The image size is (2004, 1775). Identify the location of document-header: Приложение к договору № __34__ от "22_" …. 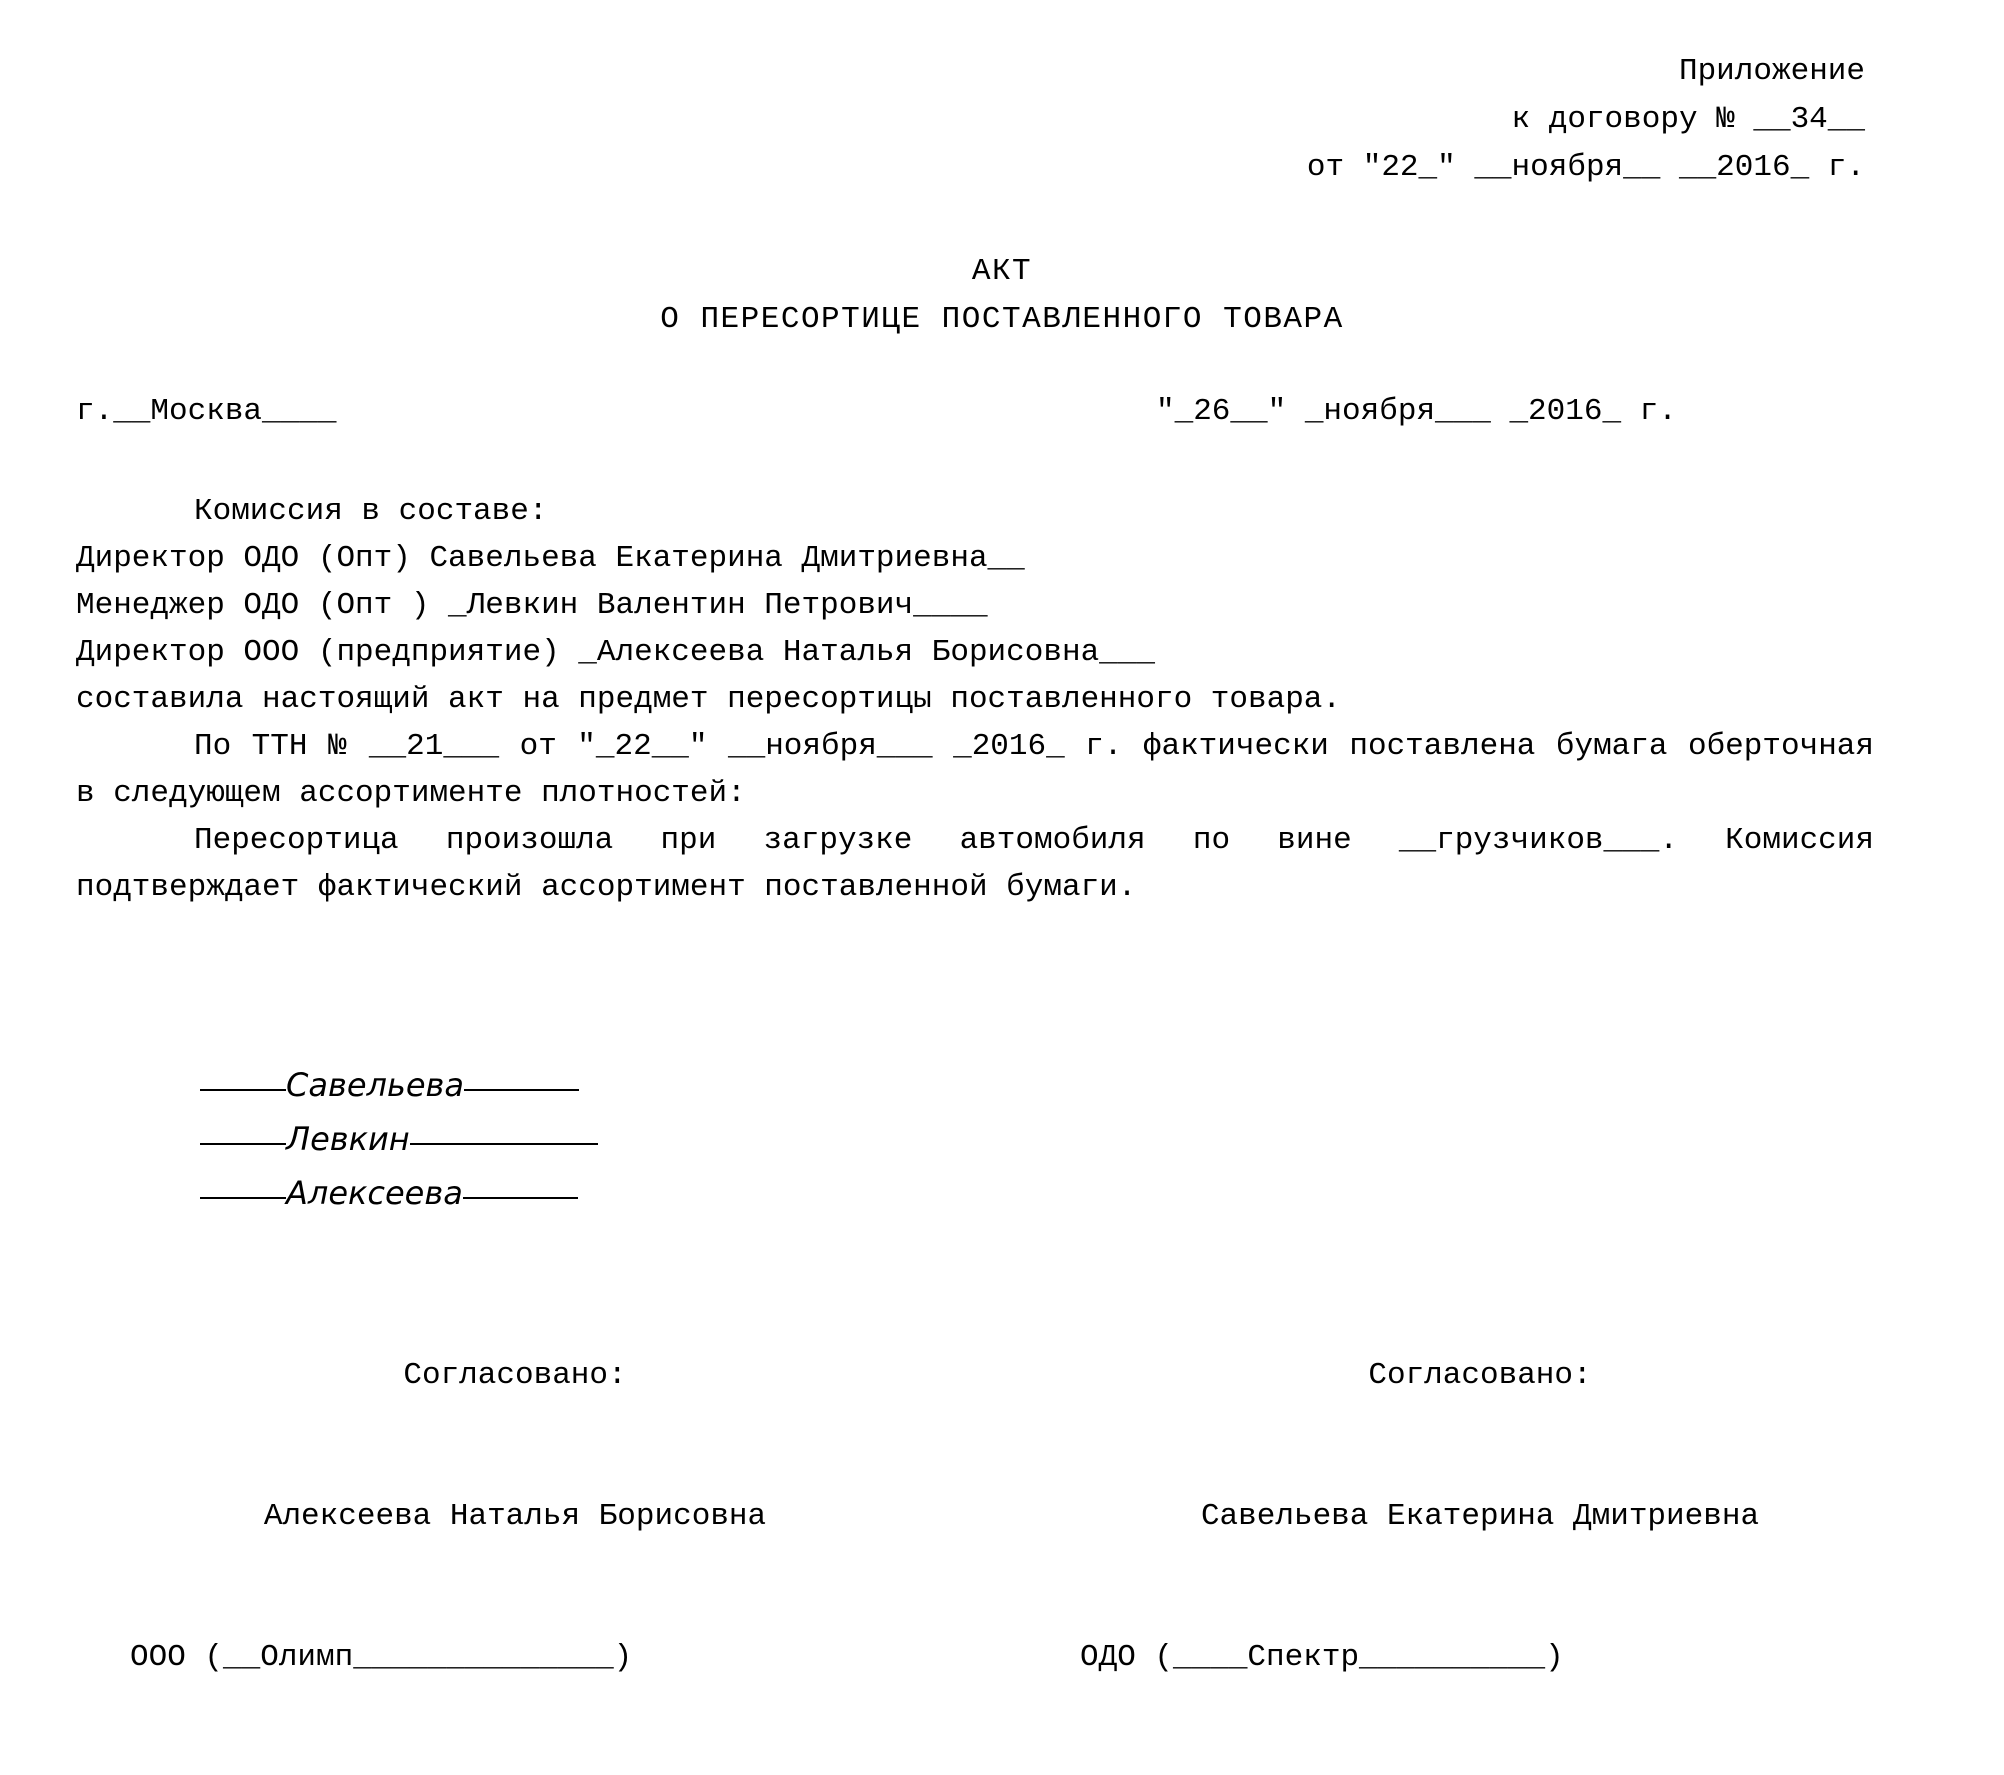
(932, 120).